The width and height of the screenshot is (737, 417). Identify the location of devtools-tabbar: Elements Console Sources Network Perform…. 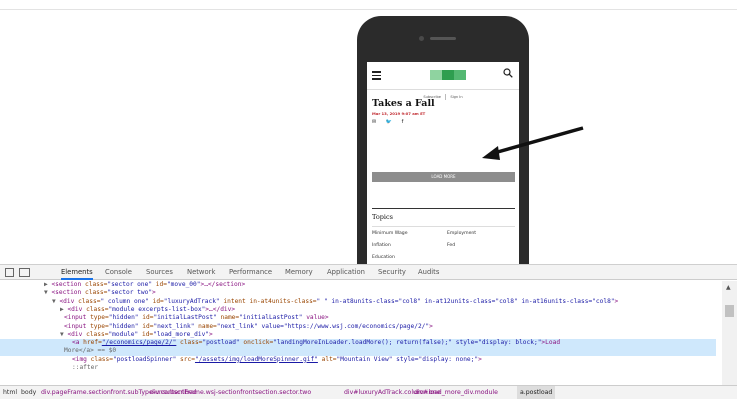
(368, 272).